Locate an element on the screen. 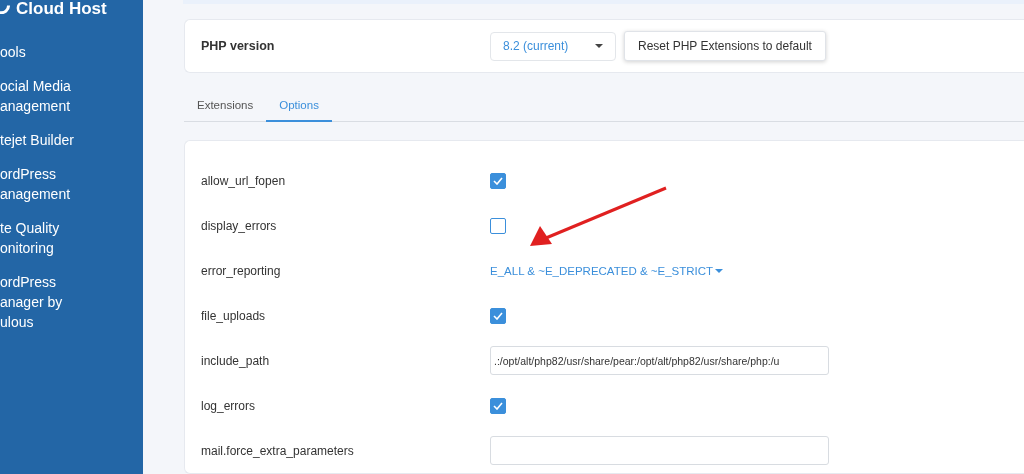 The height and width of the screenshot is (474, 1024). logo-text: Cloud Host is located at coordinates (61, 9).